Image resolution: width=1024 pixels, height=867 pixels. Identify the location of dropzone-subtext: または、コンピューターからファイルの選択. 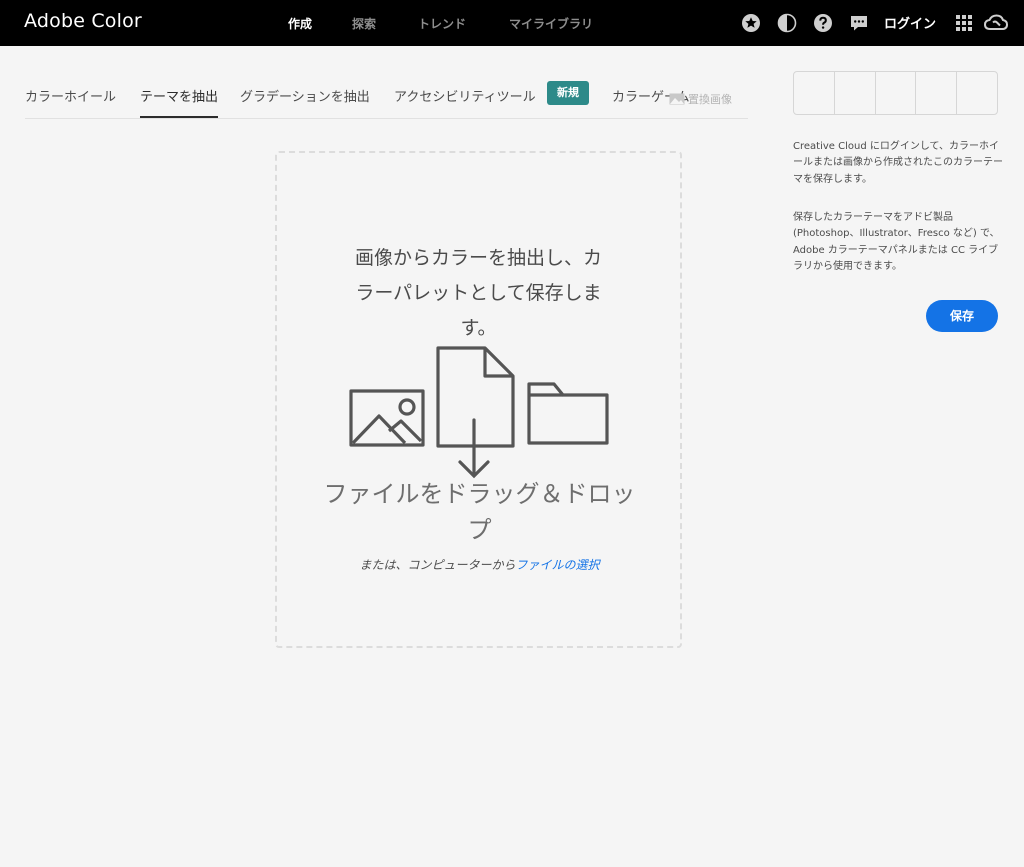
(479, 564).